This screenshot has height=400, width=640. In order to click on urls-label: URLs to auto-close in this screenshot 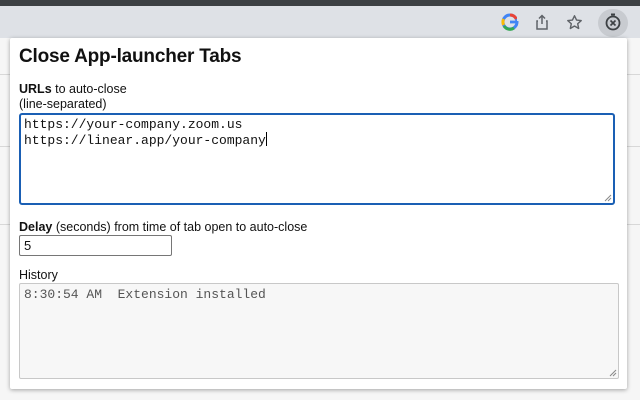, I will do `click(73, 89)`.